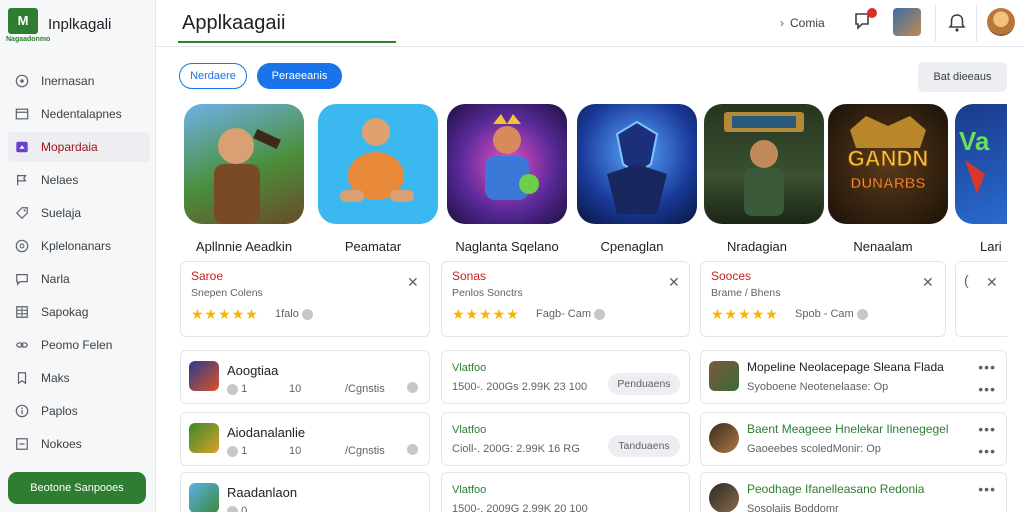 This screenshot has height=512, width=1024. I want to click on status-pill: Penduaens, so click(644, 384).